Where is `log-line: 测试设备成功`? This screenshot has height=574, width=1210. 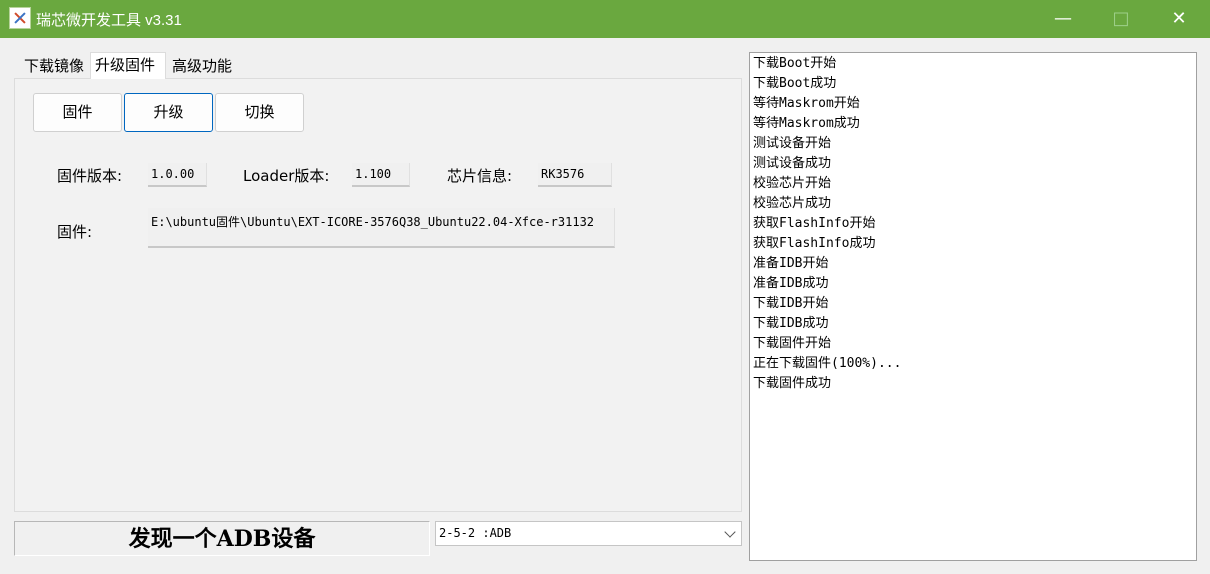 log-line: 测试设备成功 is located at coordinates (792, 163).